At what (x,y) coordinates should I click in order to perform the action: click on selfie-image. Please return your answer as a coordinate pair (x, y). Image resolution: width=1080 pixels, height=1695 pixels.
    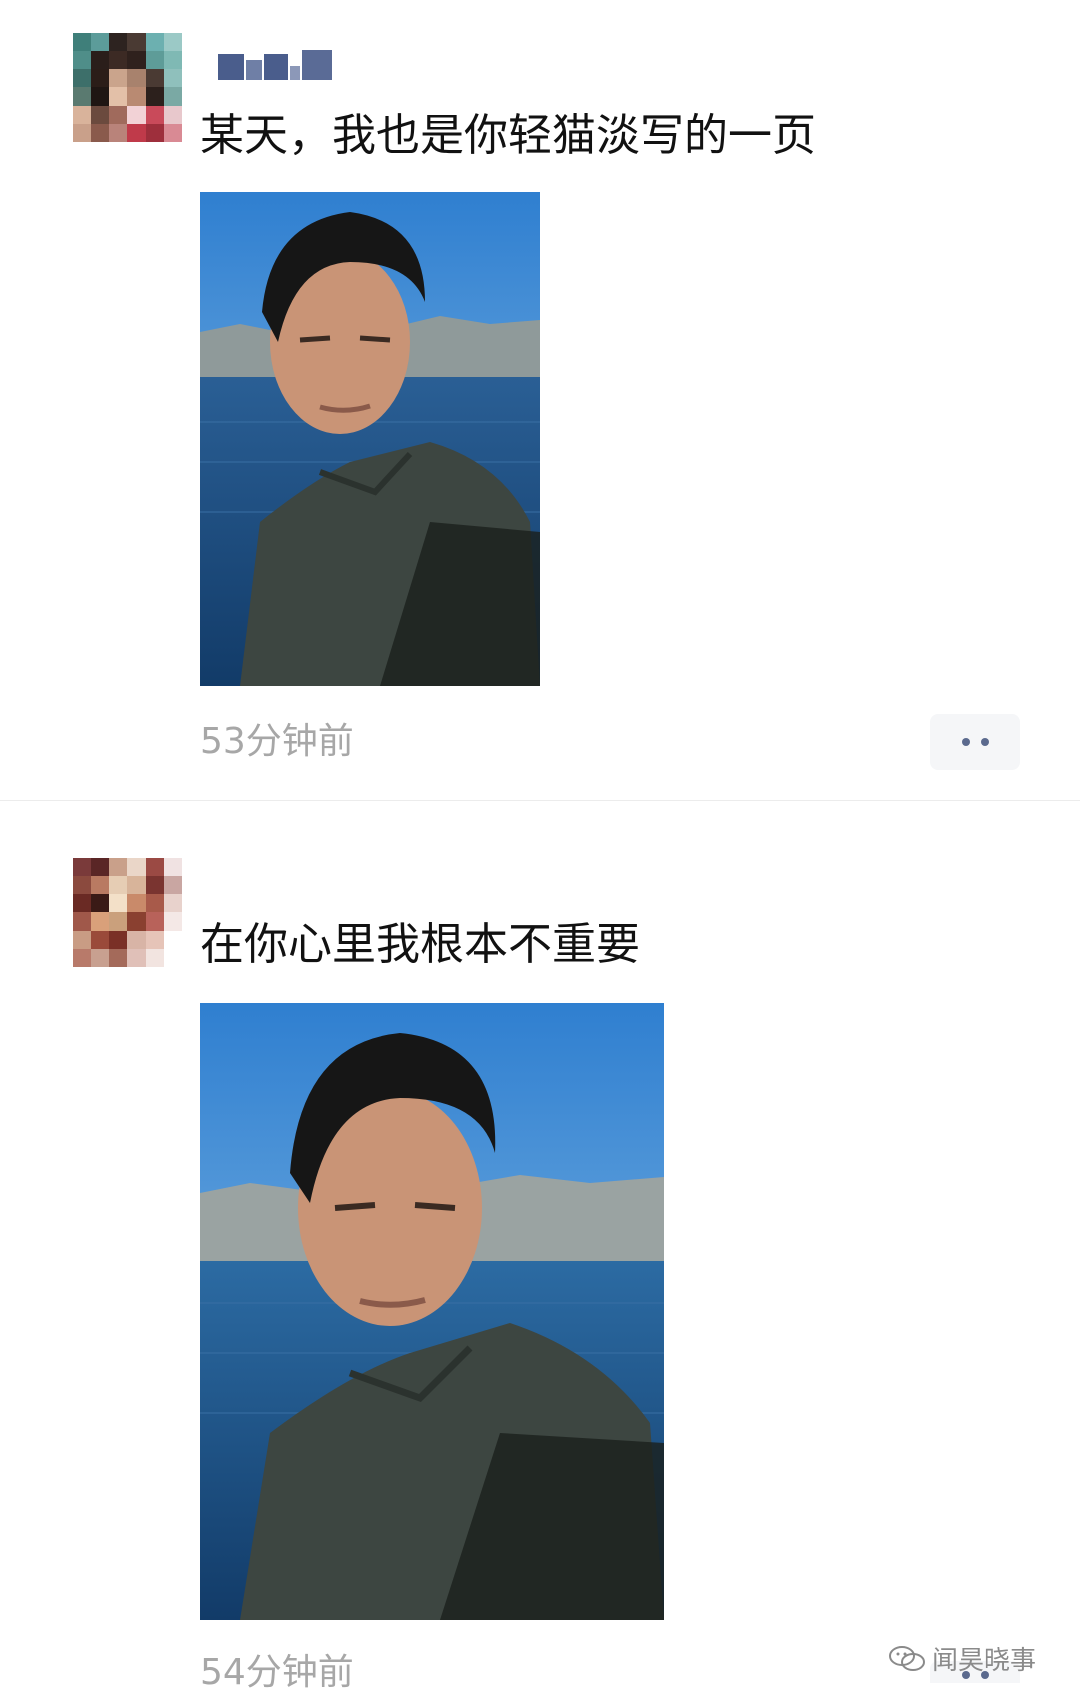
    Looking at the image, I should click on (370, 439).